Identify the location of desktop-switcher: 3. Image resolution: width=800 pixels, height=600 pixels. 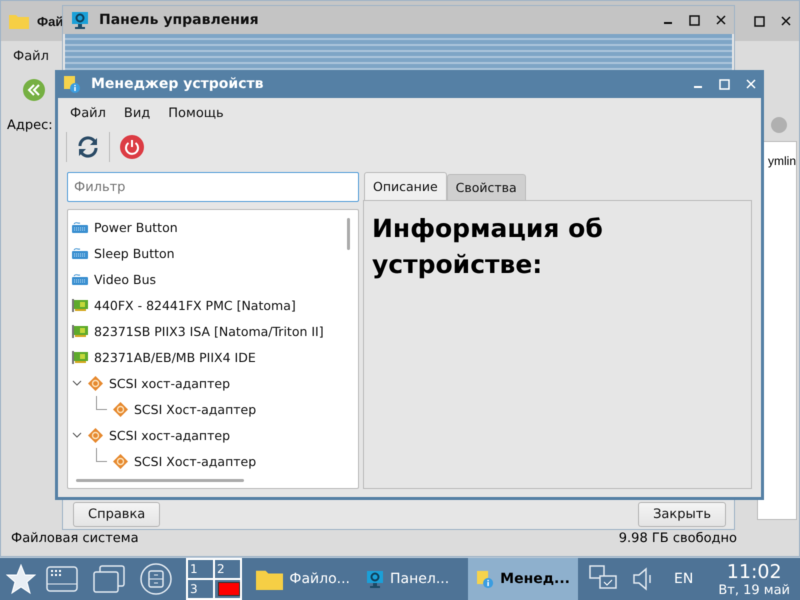
(200, 589).